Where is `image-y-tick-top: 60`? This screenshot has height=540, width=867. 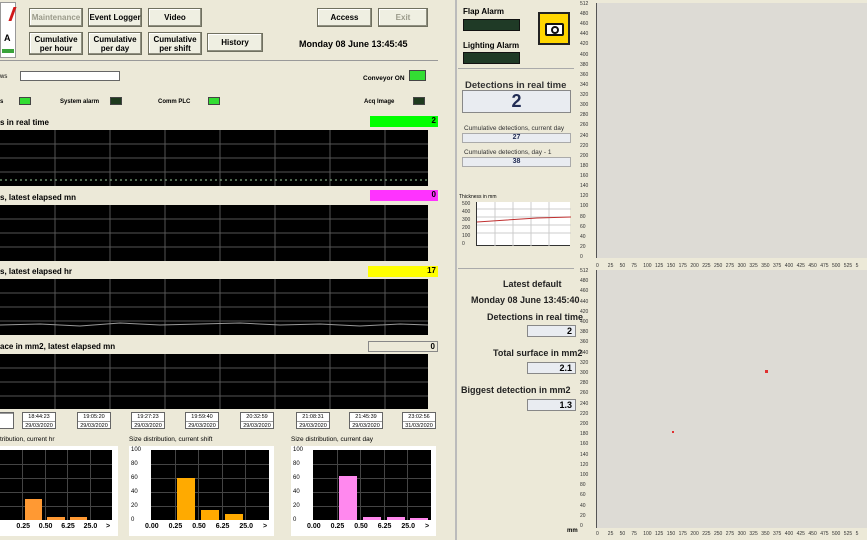 image-y-tick-top: 60 is located at coordinates (583, 226).